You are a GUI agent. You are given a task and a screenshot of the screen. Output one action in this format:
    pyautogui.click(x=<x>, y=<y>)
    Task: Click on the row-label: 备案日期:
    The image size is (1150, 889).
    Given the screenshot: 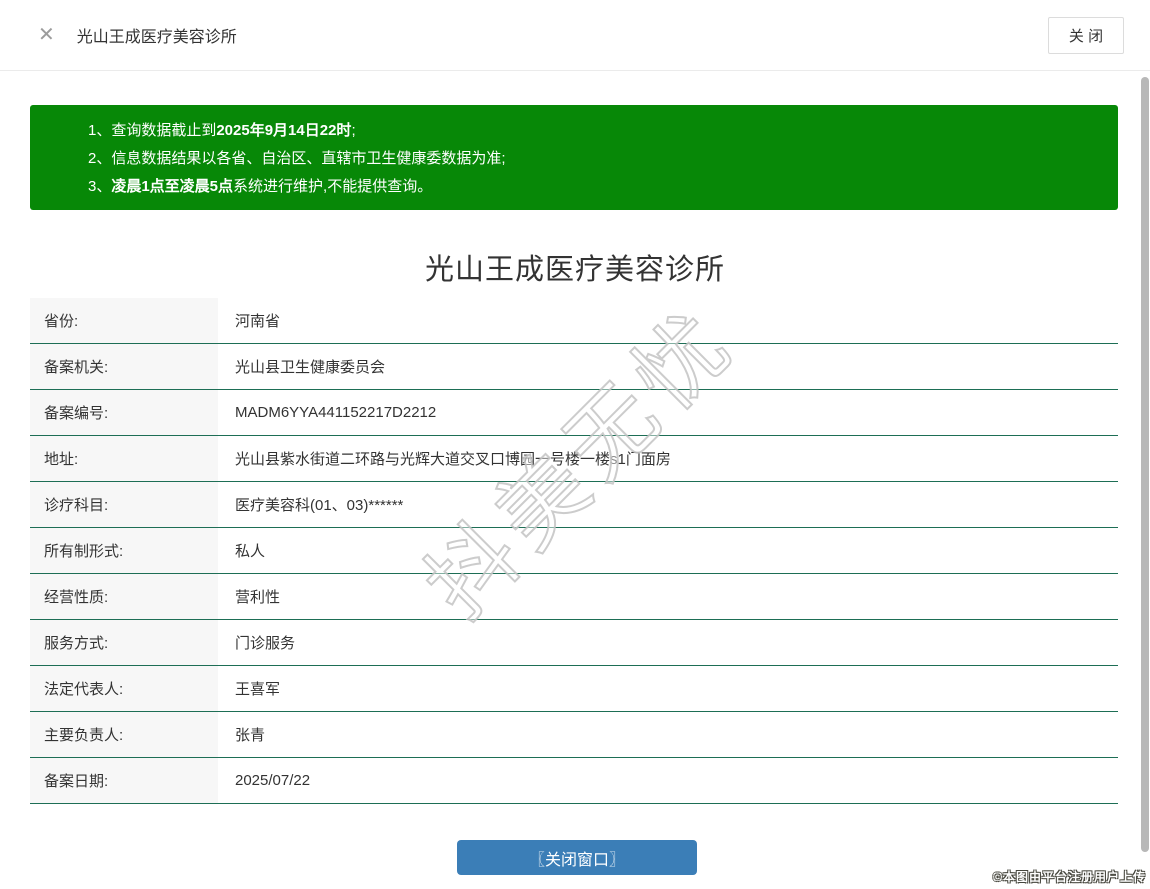 What is the action you would take?
    pyautogui.click(x=124, y=780)
    